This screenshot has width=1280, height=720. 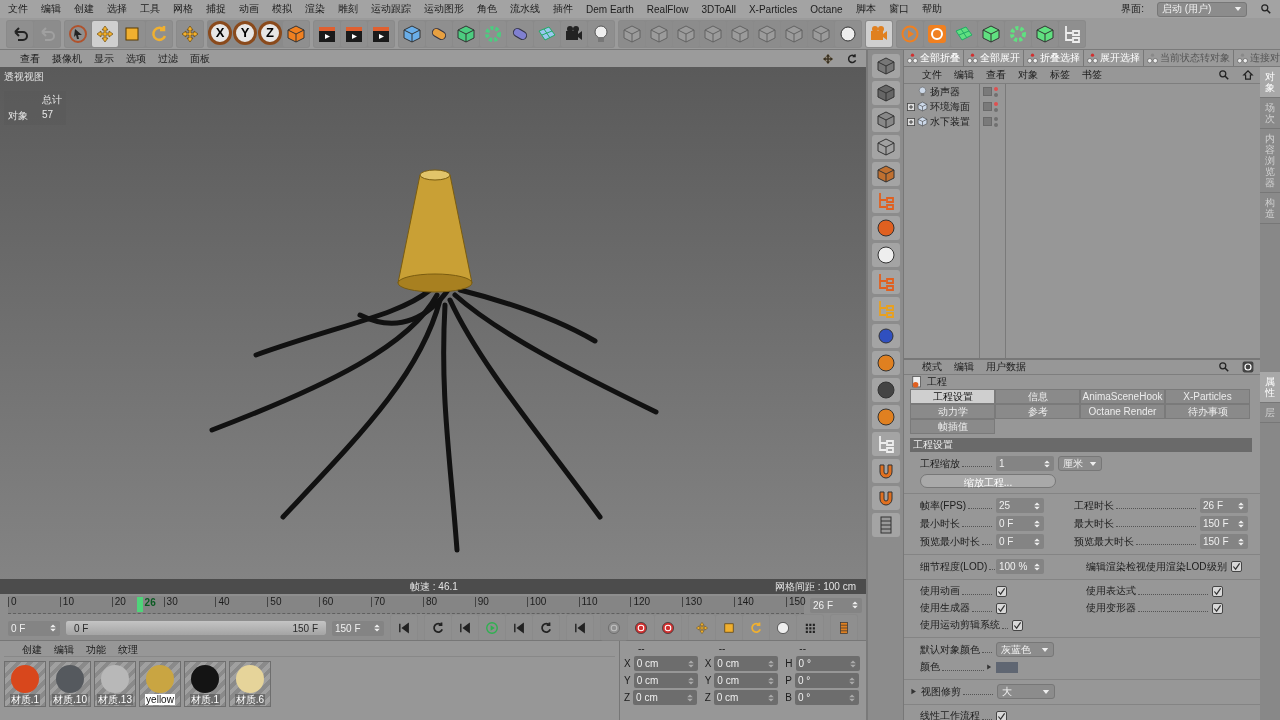 What do you see at coordinates (67, 58) in the screenshot?
I see `menu-item: 摄像机` at bounding box center [67, 58].